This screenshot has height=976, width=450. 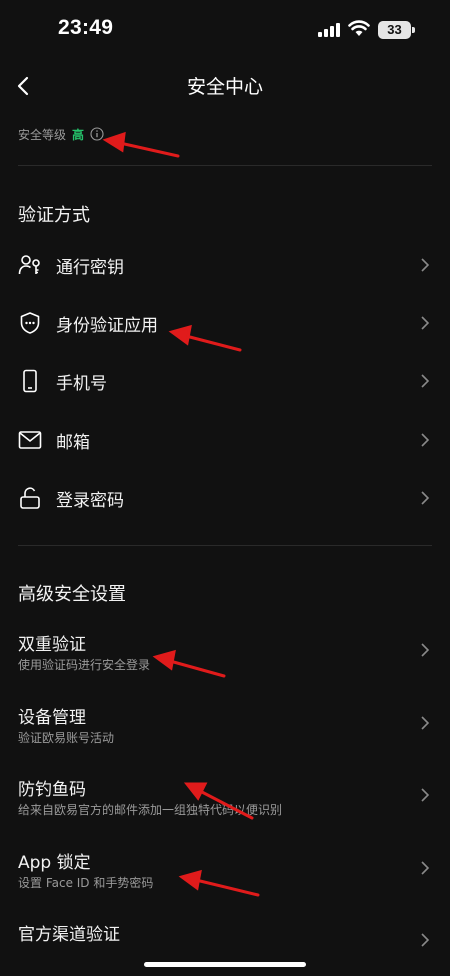 I want to click on info-icon, so click(x=97, y=134).